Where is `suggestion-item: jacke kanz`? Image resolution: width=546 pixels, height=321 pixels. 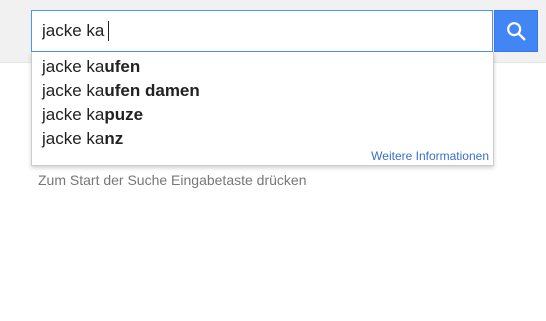 suggestion-item: jacke kanz is located at coordinates (262, 139).